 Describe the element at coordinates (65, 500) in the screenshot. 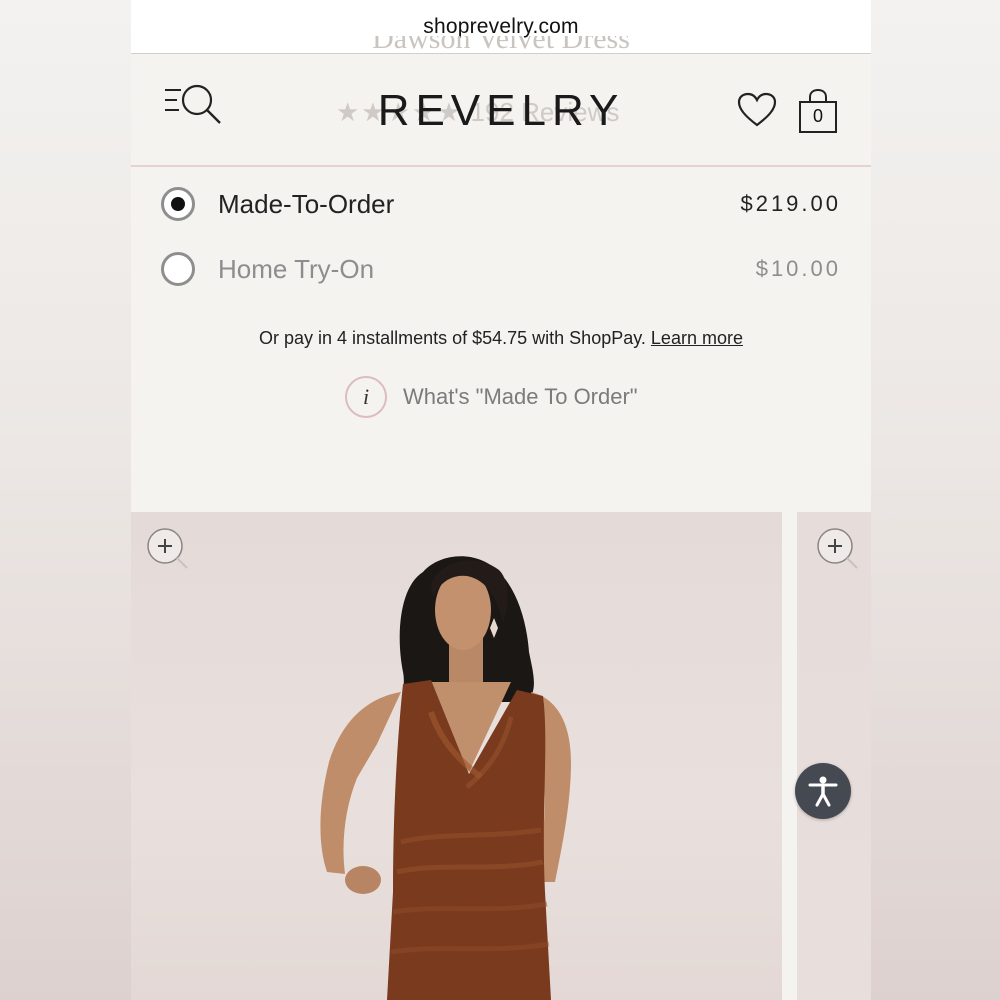

I see `left-background` at that location.